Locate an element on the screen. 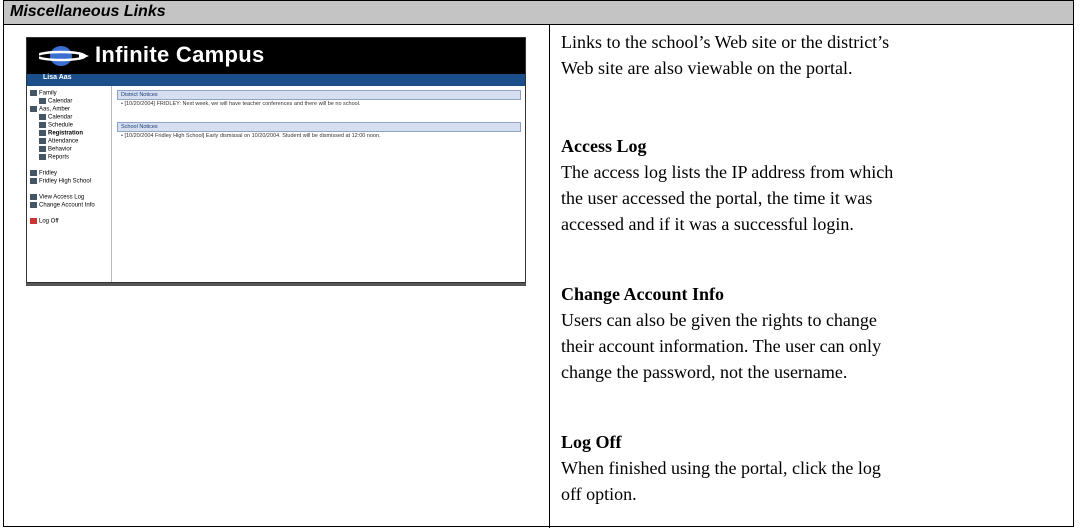  schedule-icon is located at coordinates (42, 125).